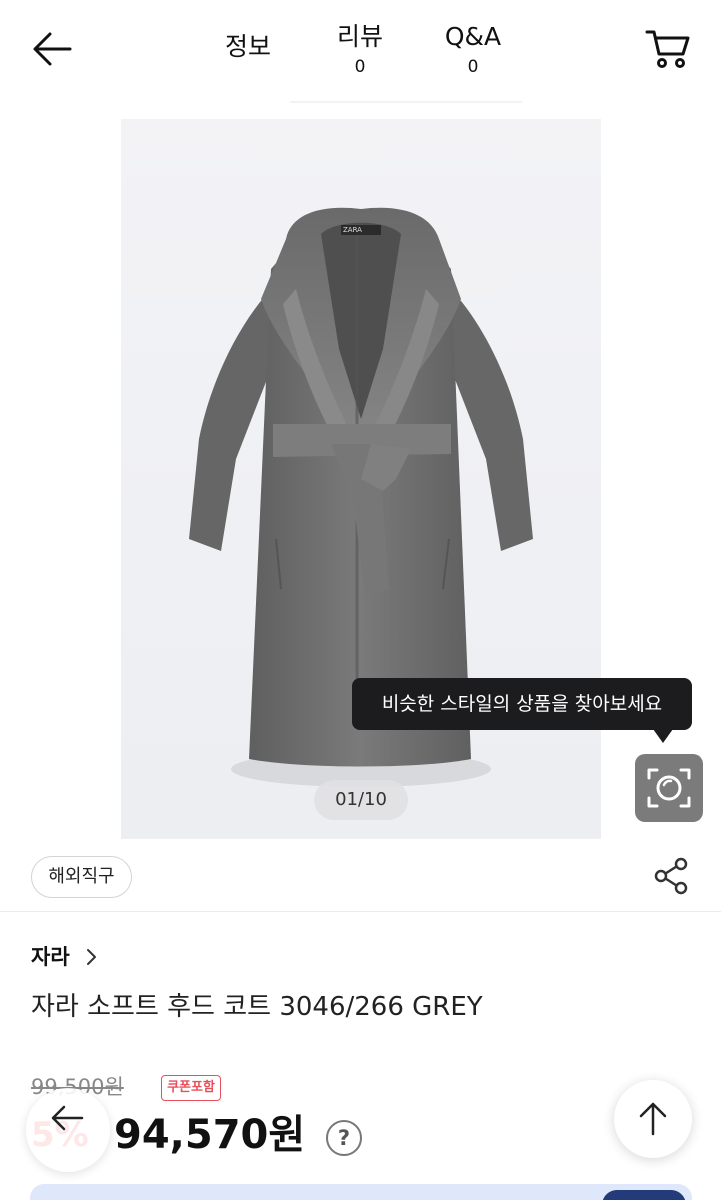  I want to click on tooltip-arrow, so click(663, 736).